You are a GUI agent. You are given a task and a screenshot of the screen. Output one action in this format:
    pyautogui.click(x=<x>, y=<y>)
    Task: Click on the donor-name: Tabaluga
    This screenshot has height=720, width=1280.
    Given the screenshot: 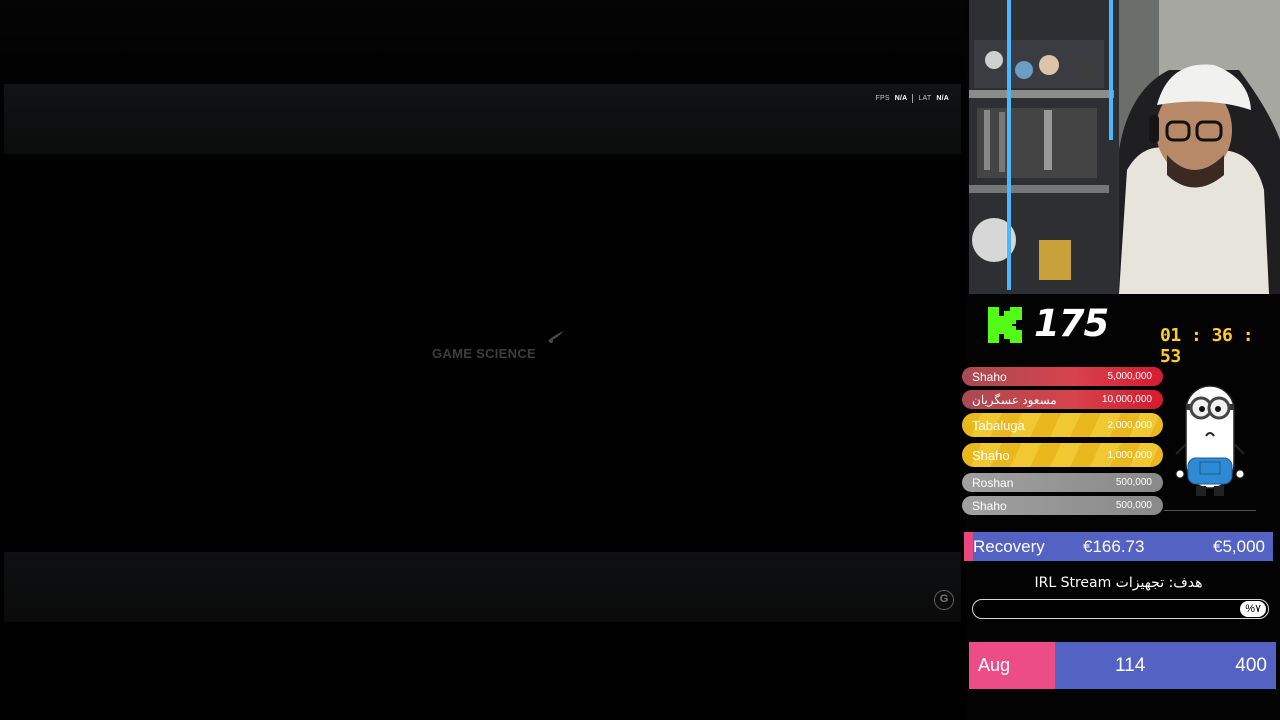 What is the action you would take?
    pyautogui.click(x=998, y=425)
    